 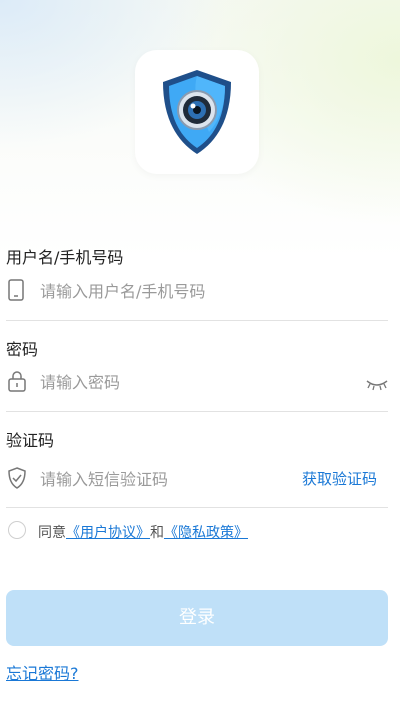 I want to click on login-button: 登录, so click(x=197, y=618).